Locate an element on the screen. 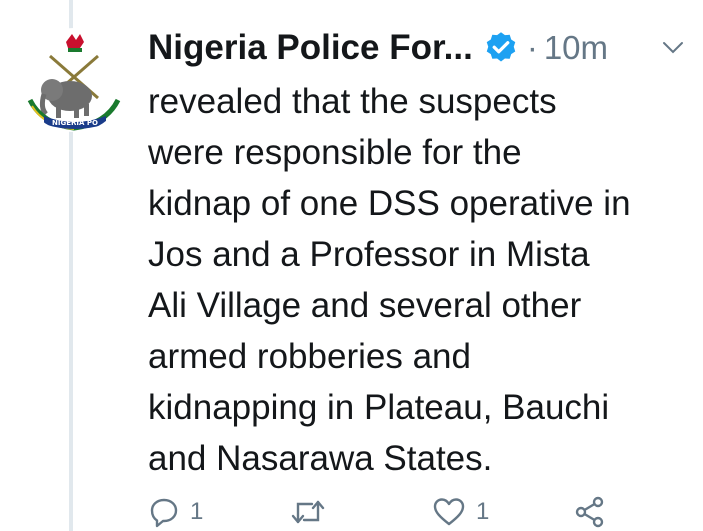 The image size is (703, 531). tweet-actions: 1 1 is located at coordinates (425, 513).